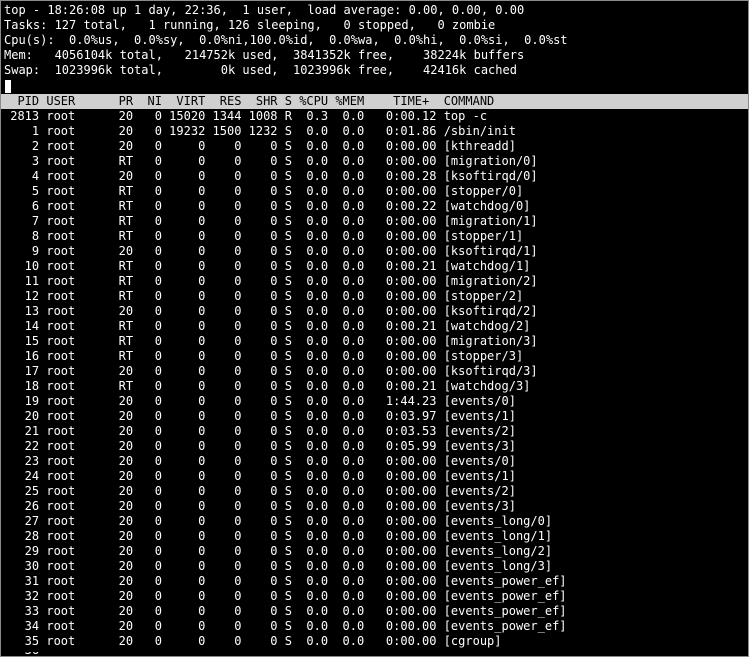 This screenshot has width=749, height=657. I want to click on partial-row-text: 36, so click(23, 654).